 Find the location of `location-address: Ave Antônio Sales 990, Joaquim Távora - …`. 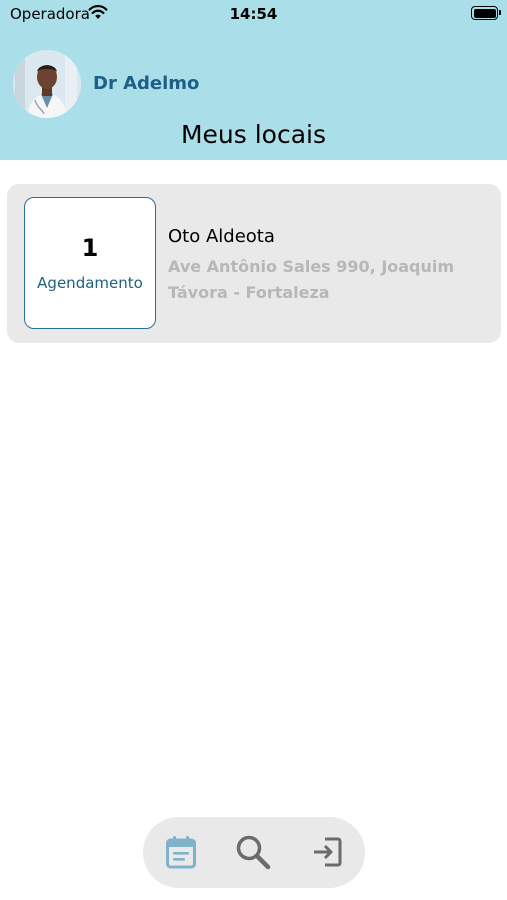

location-address: Ave Antônio Sales 990, Joaquim Távora - … is located at coordinates (311, 279).